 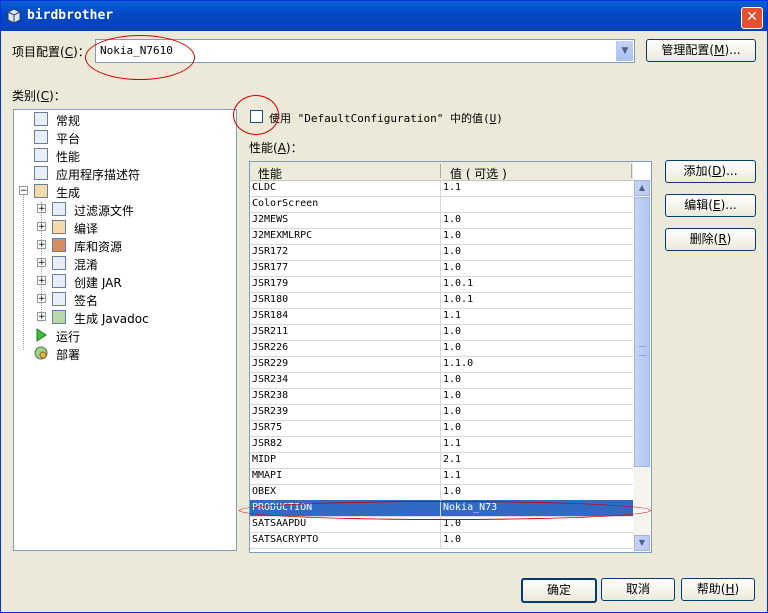 What do you see at coordinates (270, 363) in the screenshot?
I see `cell-ability-name: JSR229` at bounding box center [270, 363].